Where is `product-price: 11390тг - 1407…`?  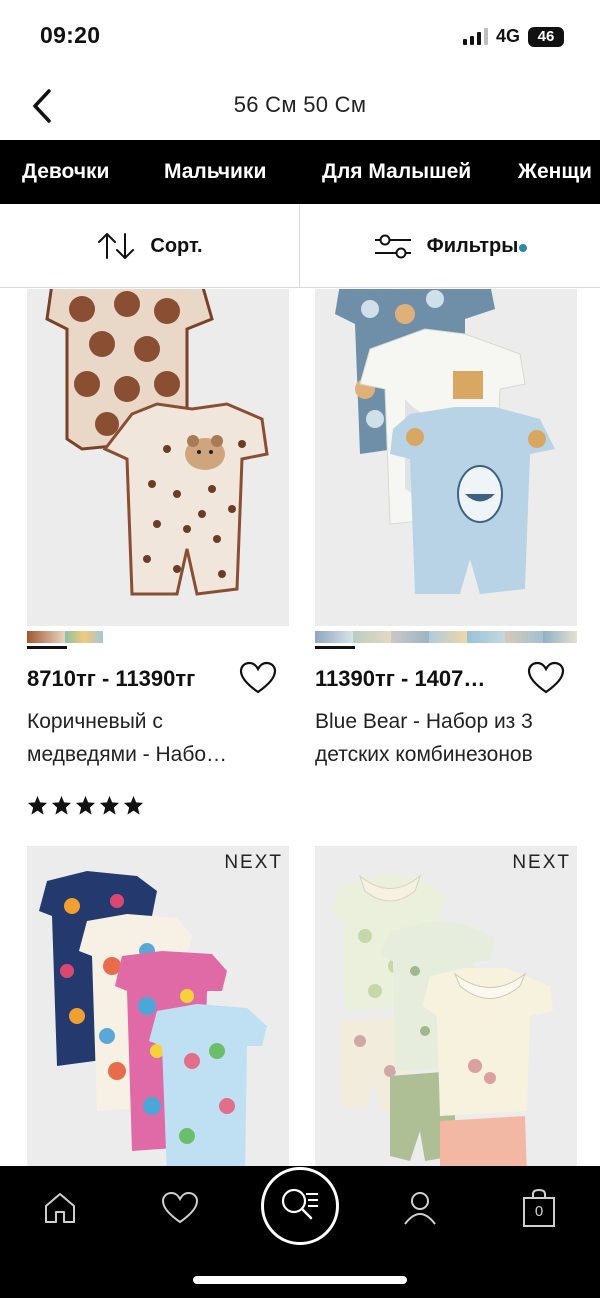 product-price: 11390тг - 1407… is located at coordinates (400, 678).